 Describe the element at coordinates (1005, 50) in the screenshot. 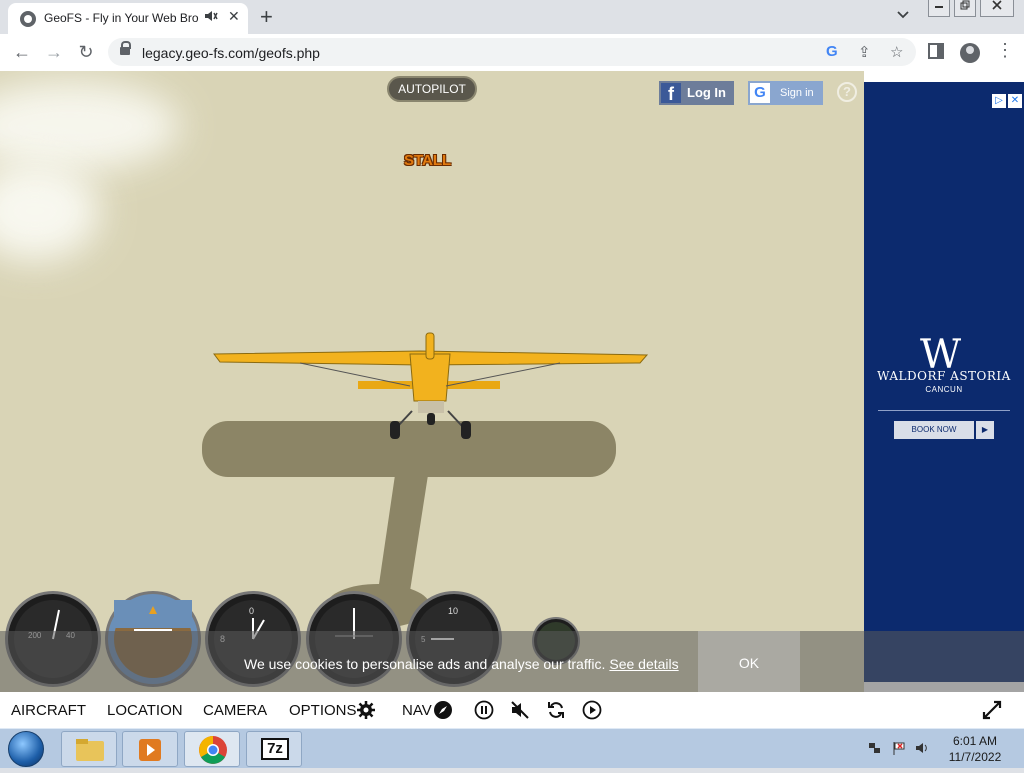

I see `chrome-menu-icon: ⋮` at that location.